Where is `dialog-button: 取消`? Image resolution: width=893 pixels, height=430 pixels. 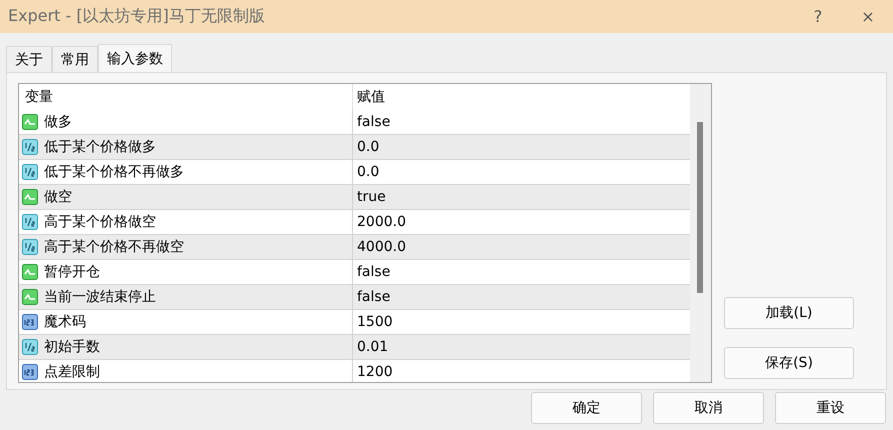
dialog-button: 取消 is located at coordinates (708, 408).